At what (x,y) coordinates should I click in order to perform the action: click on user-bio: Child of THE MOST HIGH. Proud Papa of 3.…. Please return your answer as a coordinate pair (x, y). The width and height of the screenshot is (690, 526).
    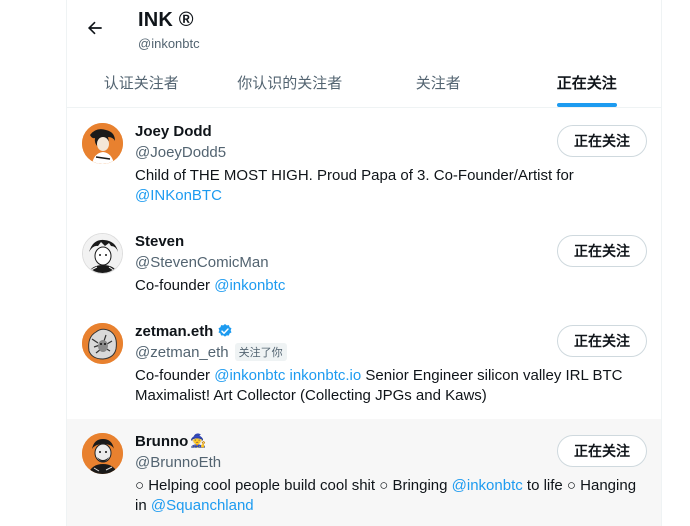
    Looking at the image, I should click on (390, 186).